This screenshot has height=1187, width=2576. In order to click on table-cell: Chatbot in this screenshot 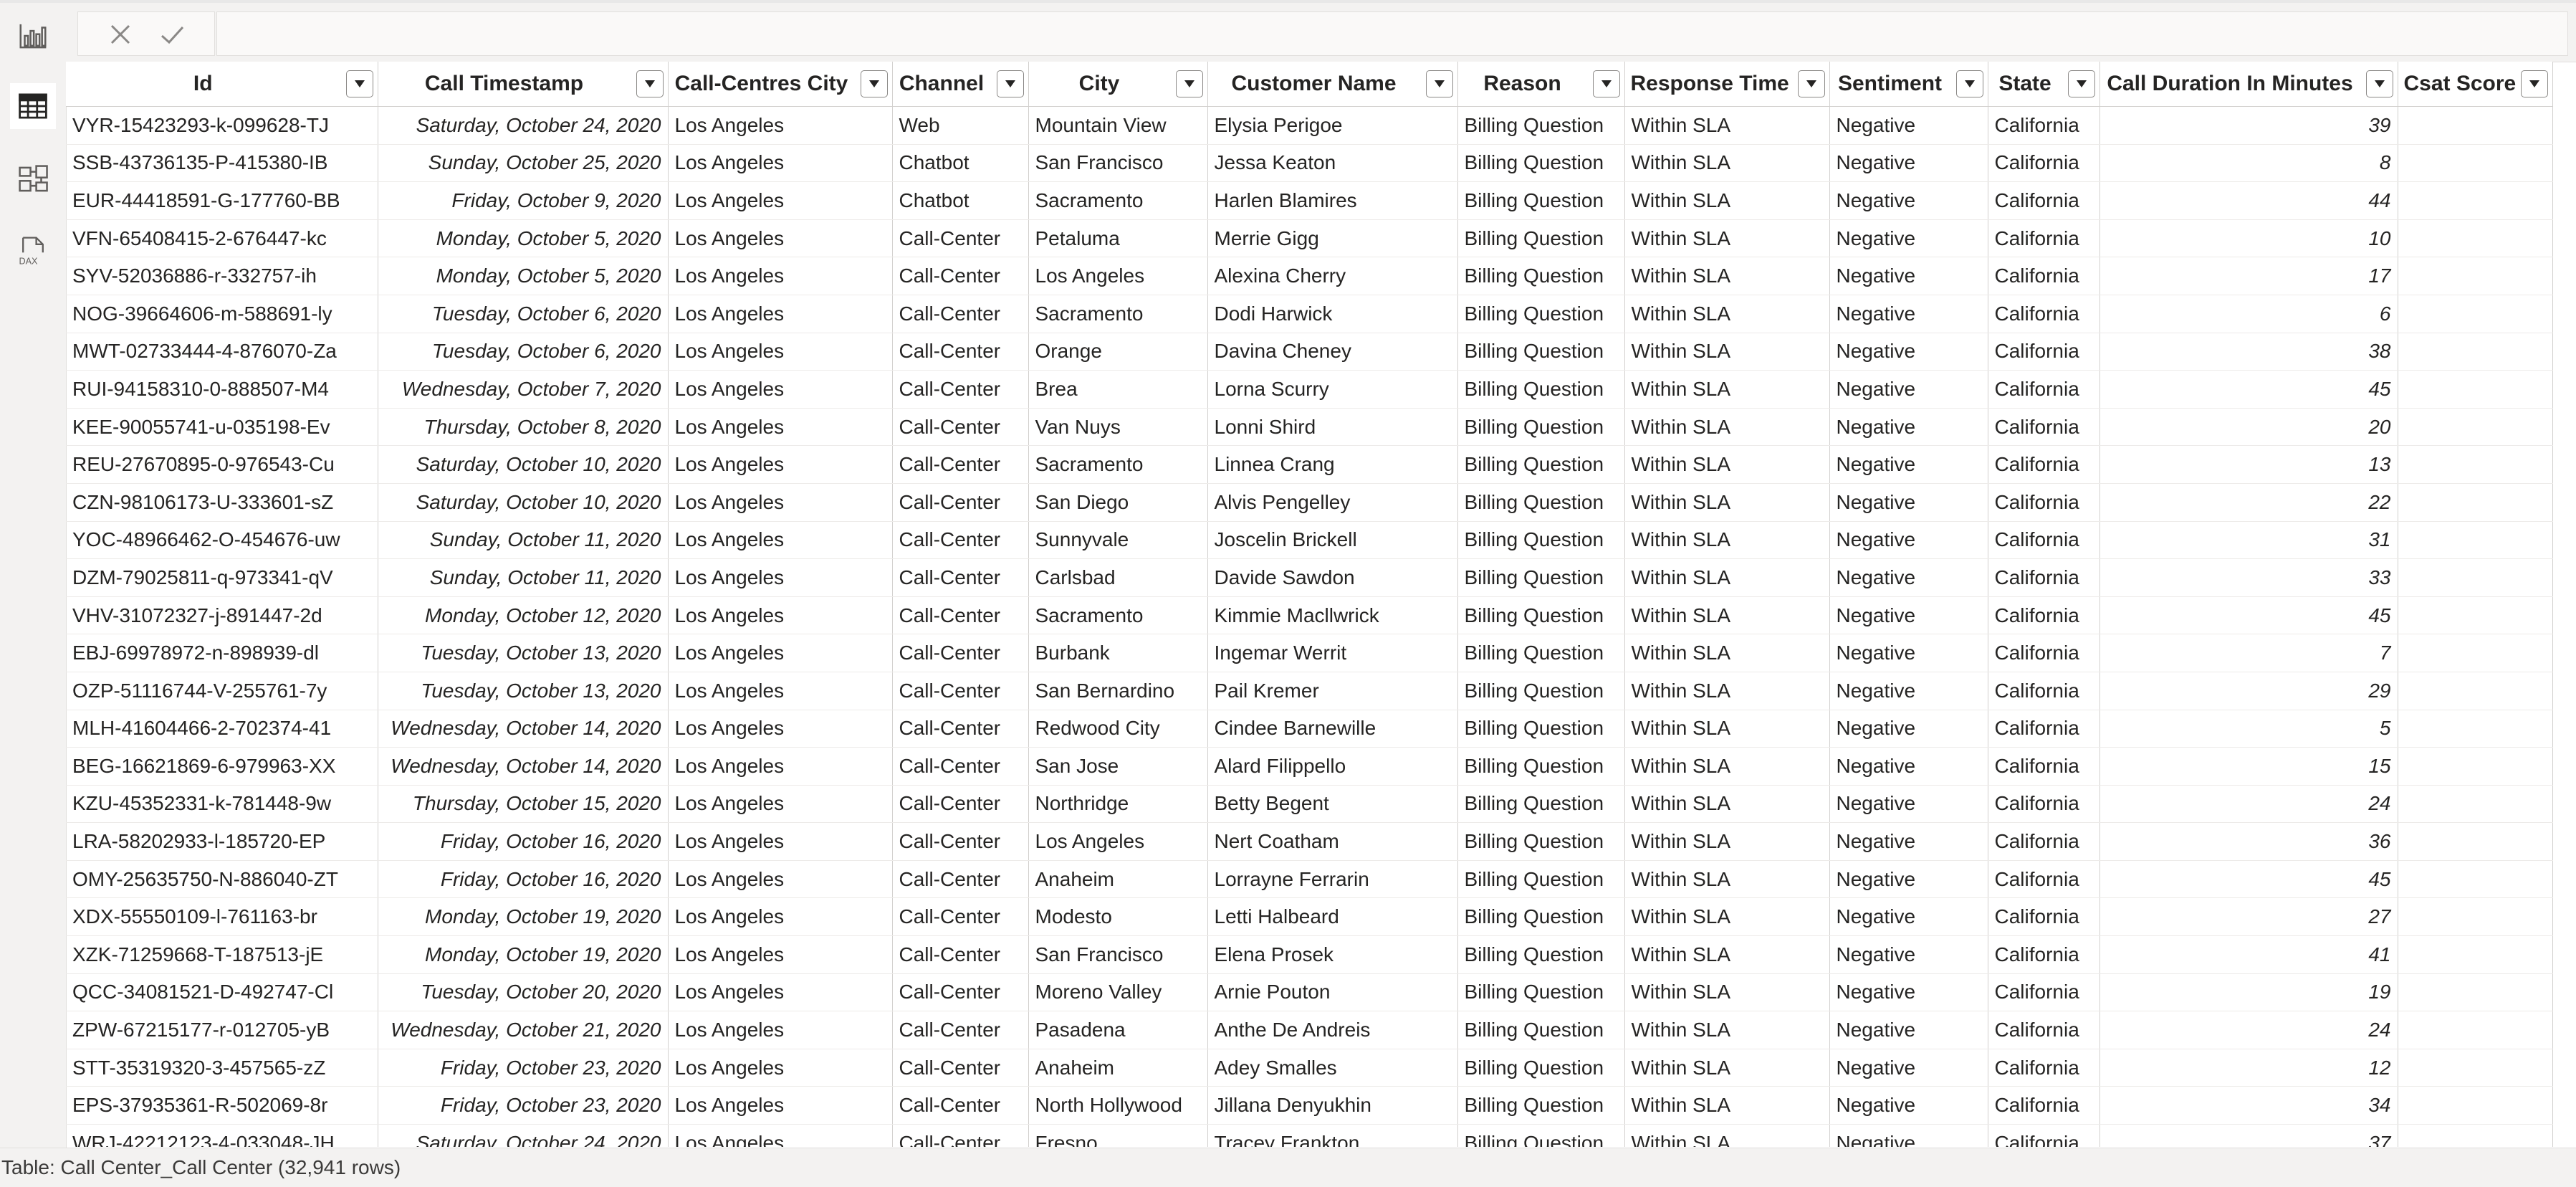, I will do `click(960, 200)`.